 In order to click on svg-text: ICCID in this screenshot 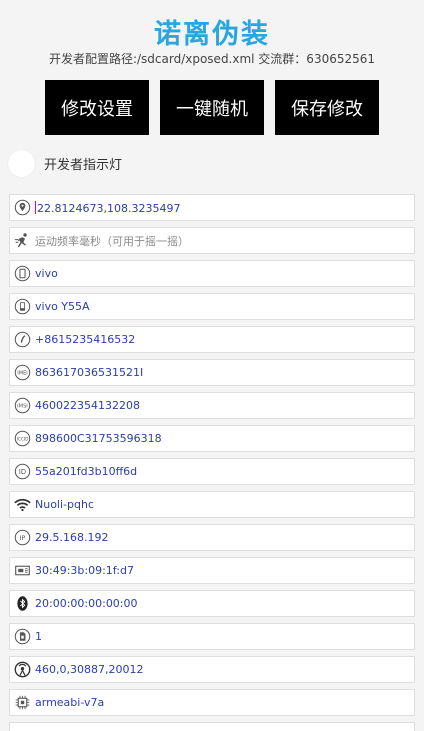, I will do `click(22, 439)`.